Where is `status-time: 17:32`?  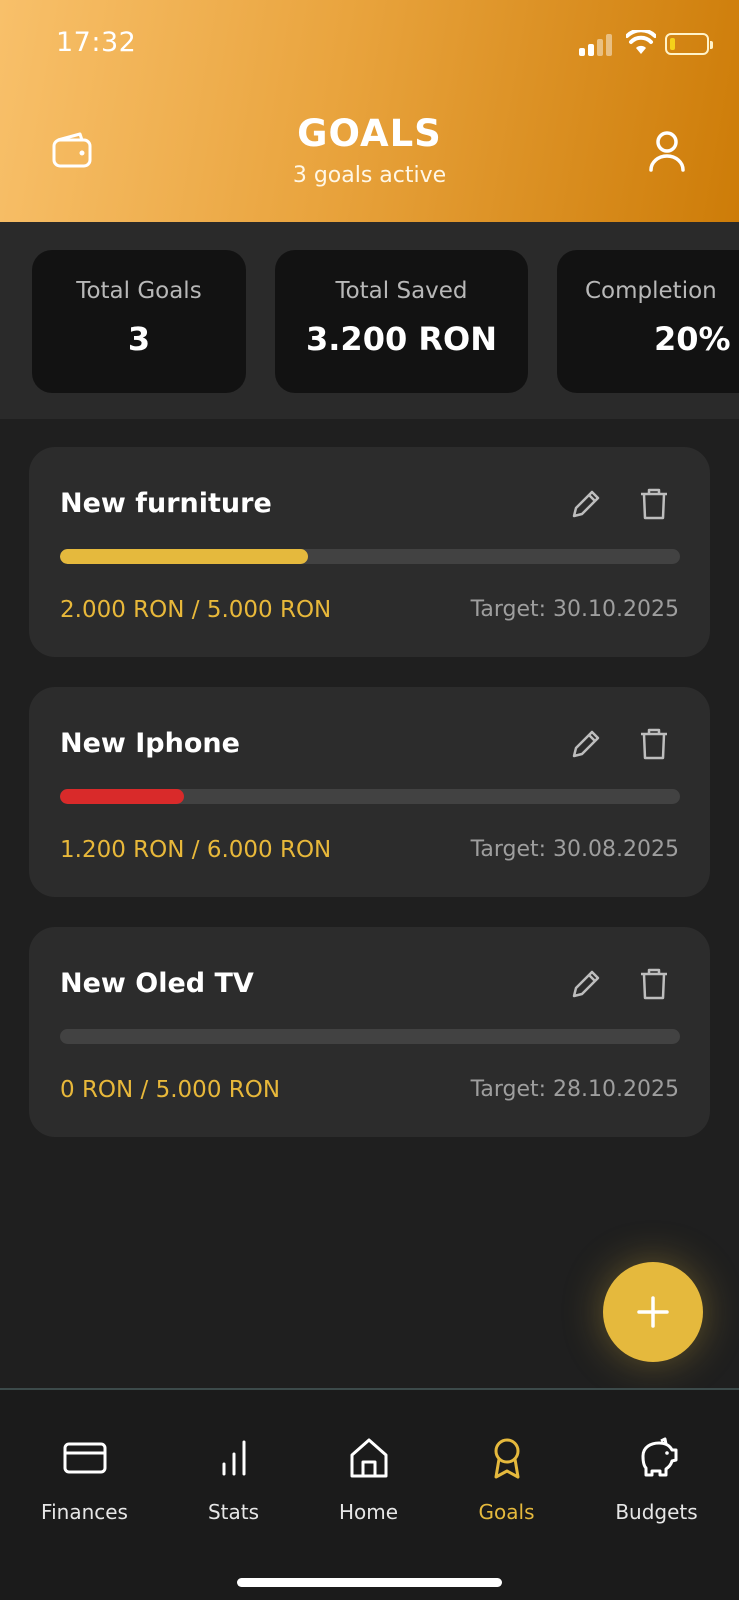
status-time: 17:32 is located at coordinates (96, 42).